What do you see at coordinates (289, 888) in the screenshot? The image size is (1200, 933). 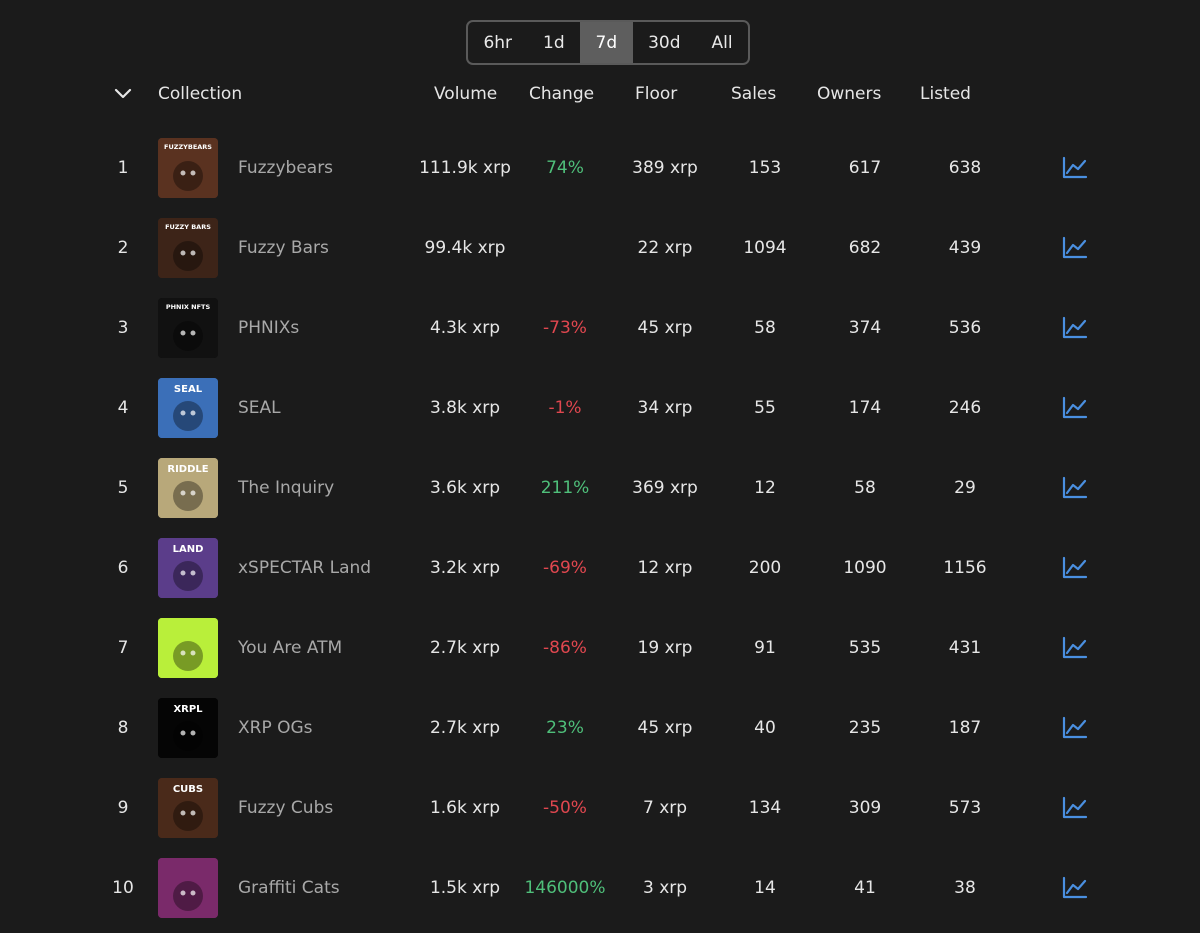 I see `collection-name: Graffiti Cats` at bounding box center [289, 888].